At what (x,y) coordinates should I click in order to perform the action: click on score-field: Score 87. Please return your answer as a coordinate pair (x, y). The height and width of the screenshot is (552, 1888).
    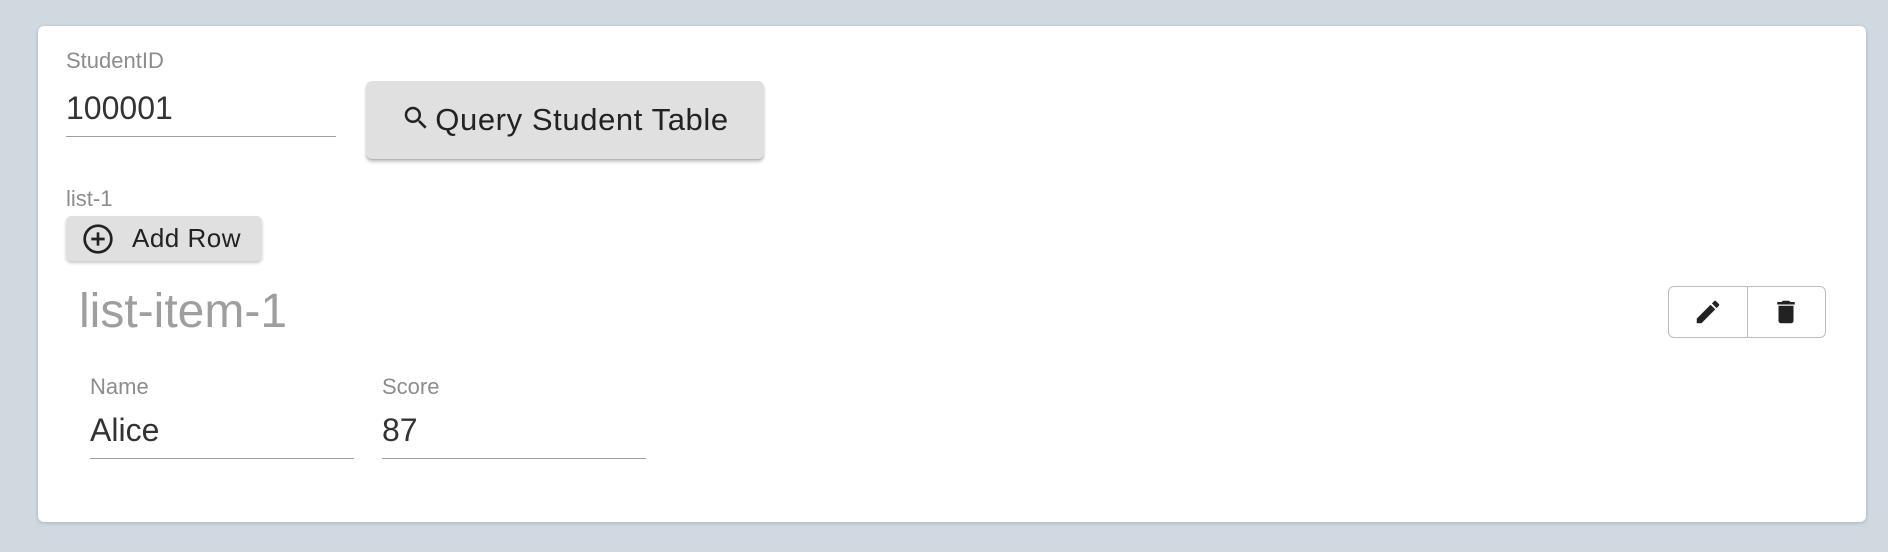
    Looking at the image, I should click on (514, 416).